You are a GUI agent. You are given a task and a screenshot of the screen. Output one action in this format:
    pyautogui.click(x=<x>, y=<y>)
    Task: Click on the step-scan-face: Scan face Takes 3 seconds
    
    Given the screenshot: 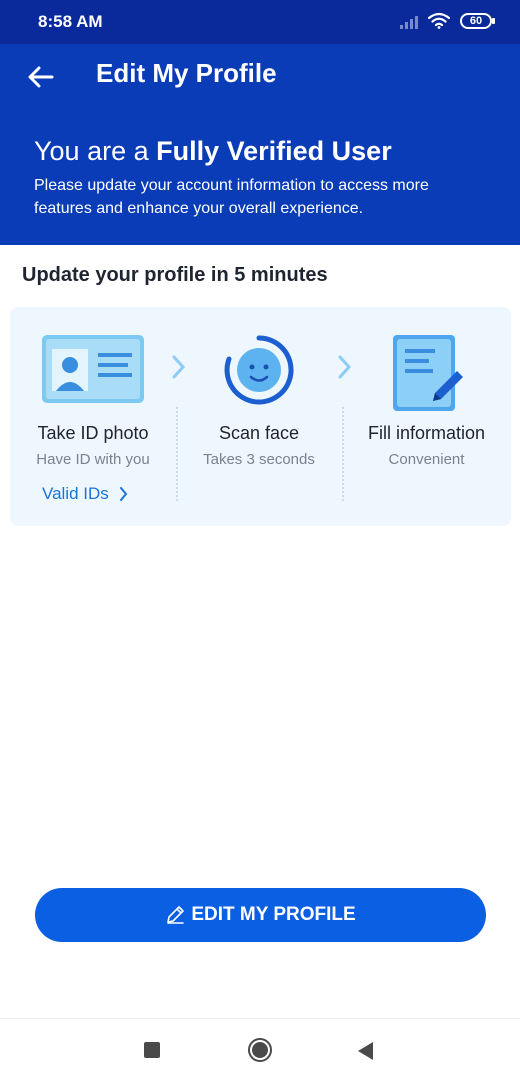 What is the action you would take?
    pyautogui.click(x=259, y=416)
    